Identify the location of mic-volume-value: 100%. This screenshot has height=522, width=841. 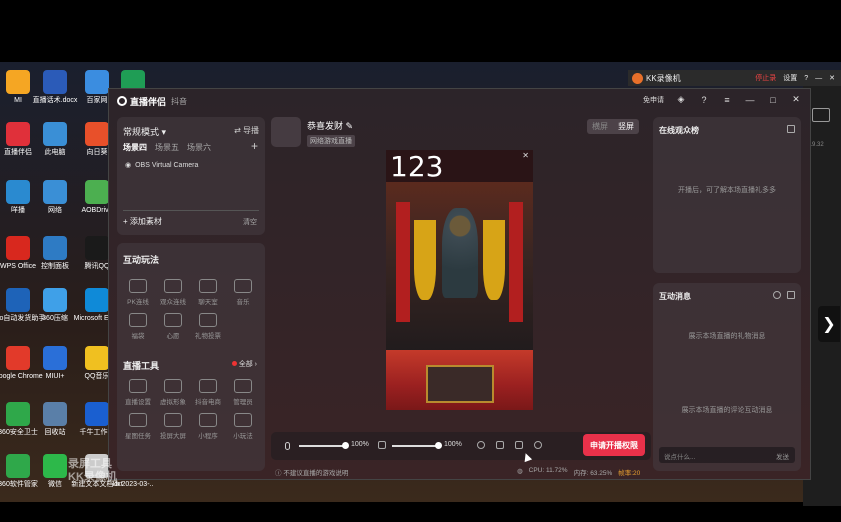
(360, 444).